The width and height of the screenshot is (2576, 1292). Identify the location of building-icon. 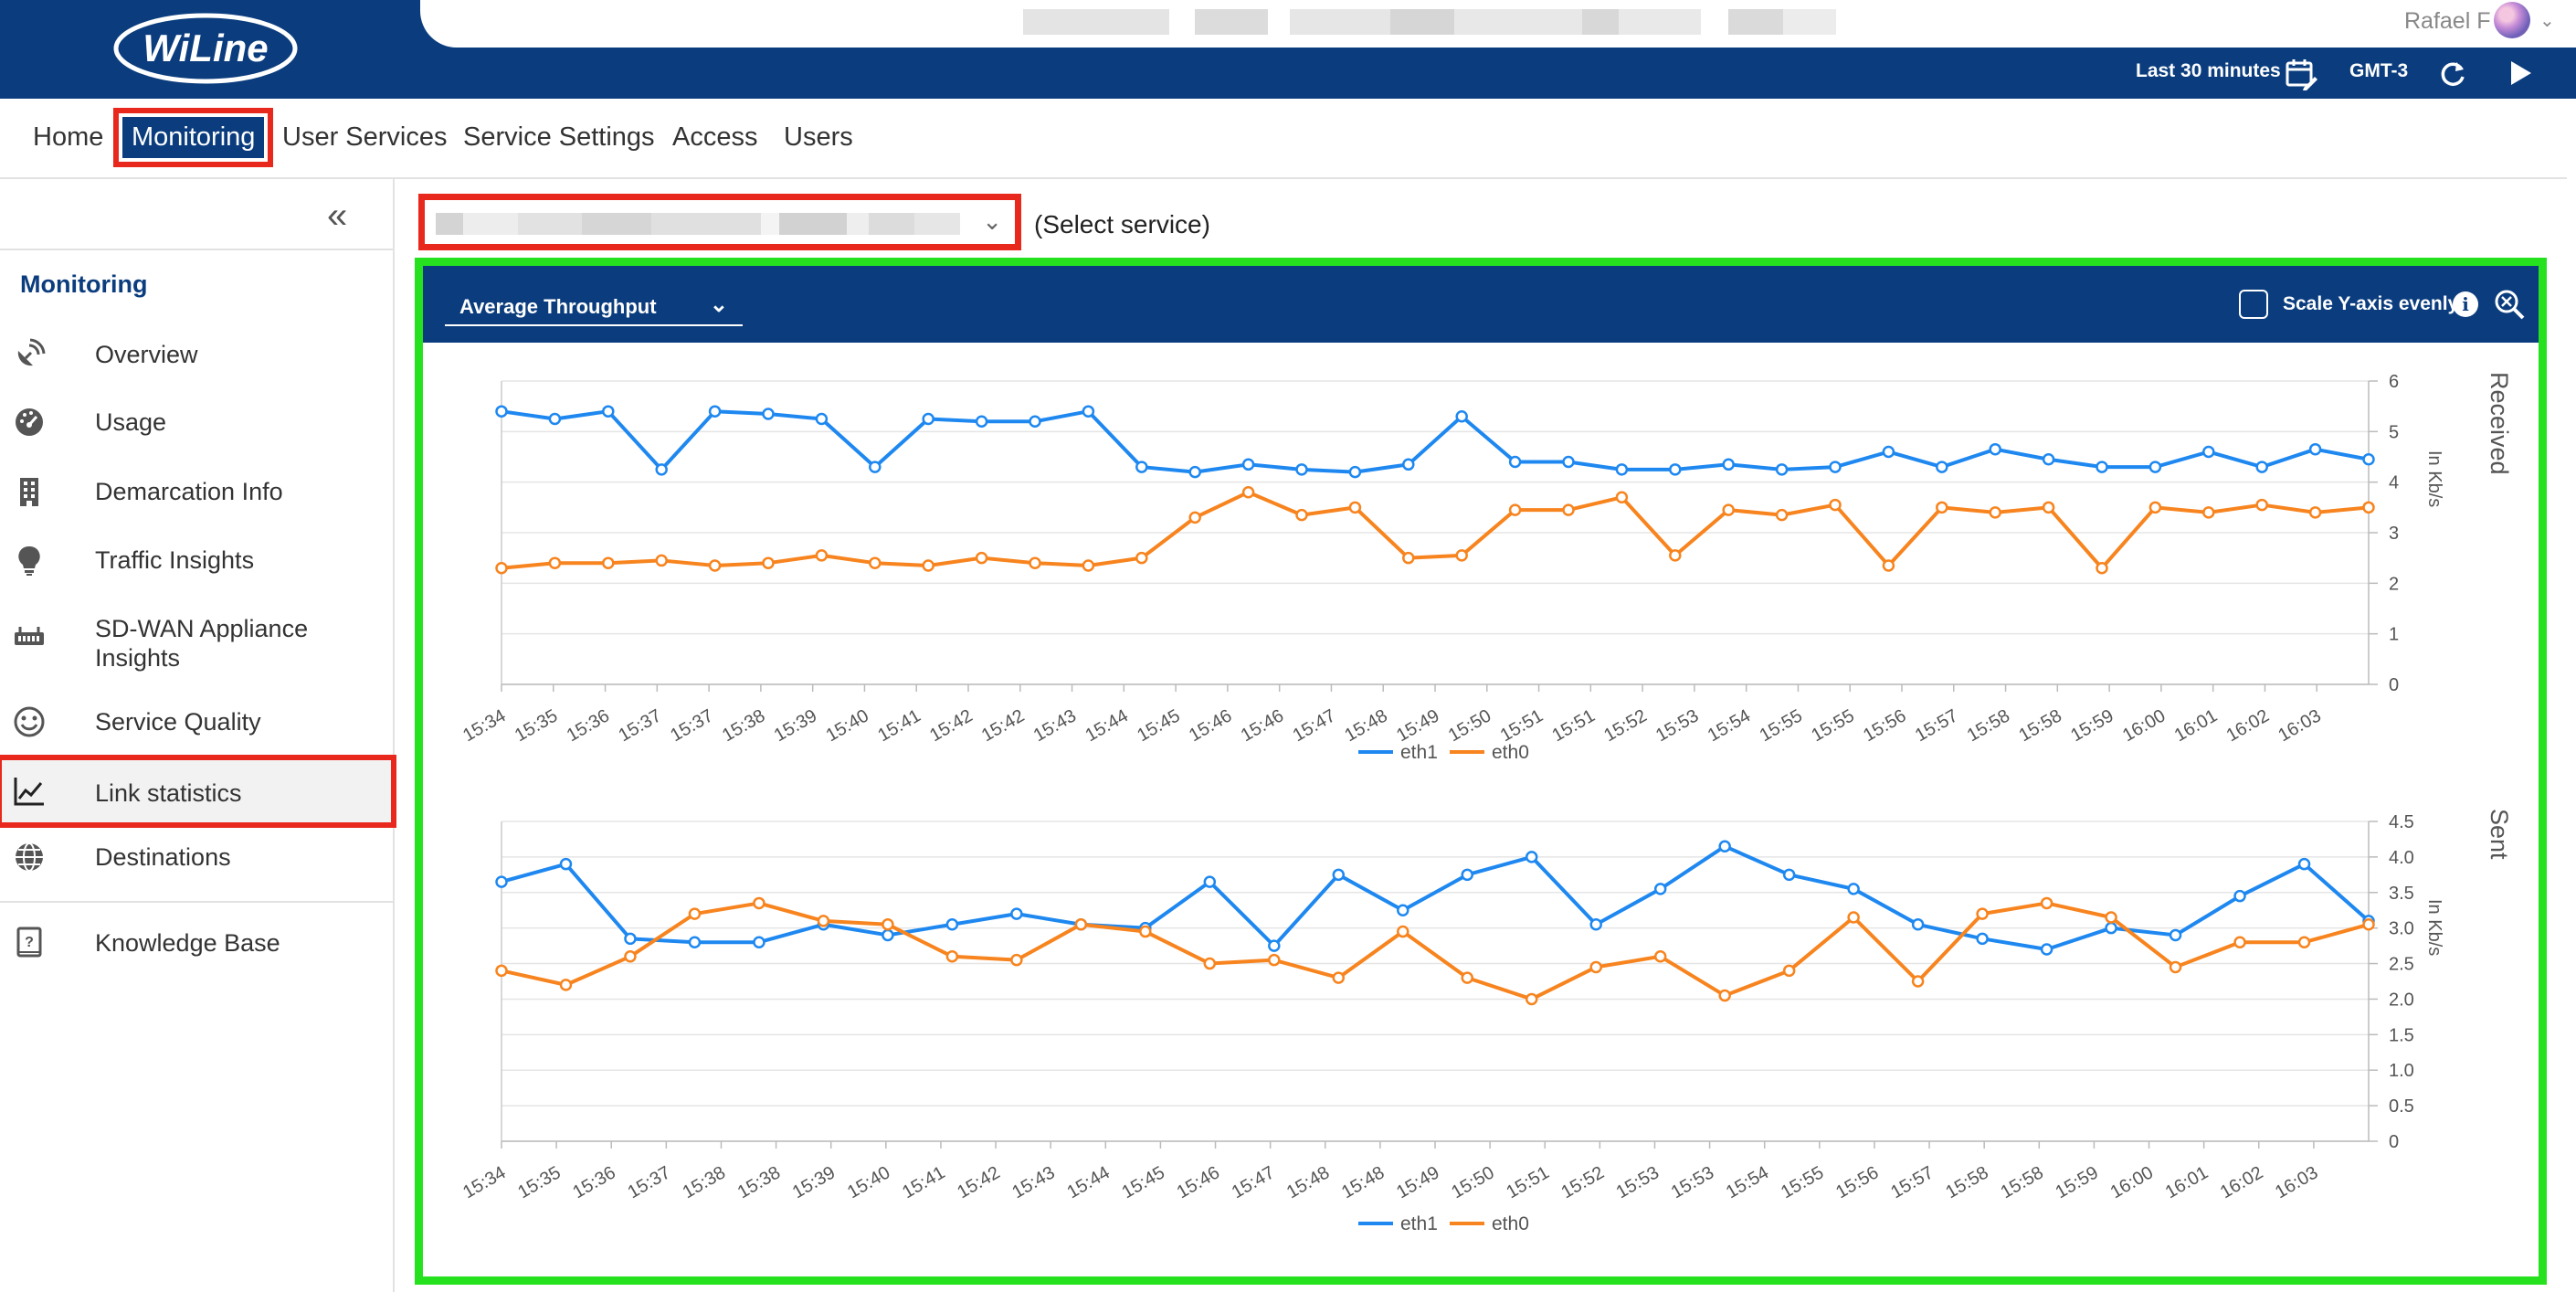
(29, 491).